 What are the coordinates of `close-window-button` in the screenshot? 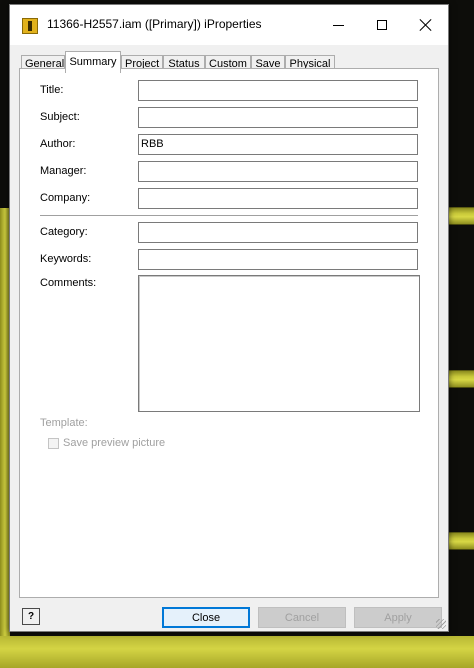 It's located at (426, 25).